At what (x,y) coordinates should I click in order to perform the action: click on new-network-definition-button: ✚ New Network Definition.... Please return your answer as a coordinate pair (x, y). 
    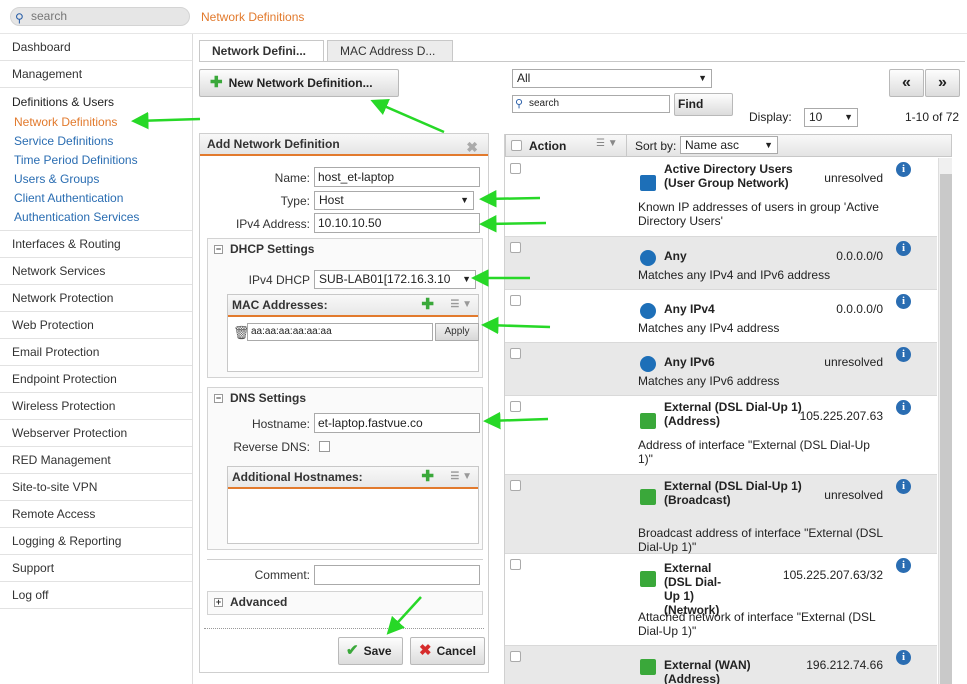
    Looking at the image, I should click on (299, 83).